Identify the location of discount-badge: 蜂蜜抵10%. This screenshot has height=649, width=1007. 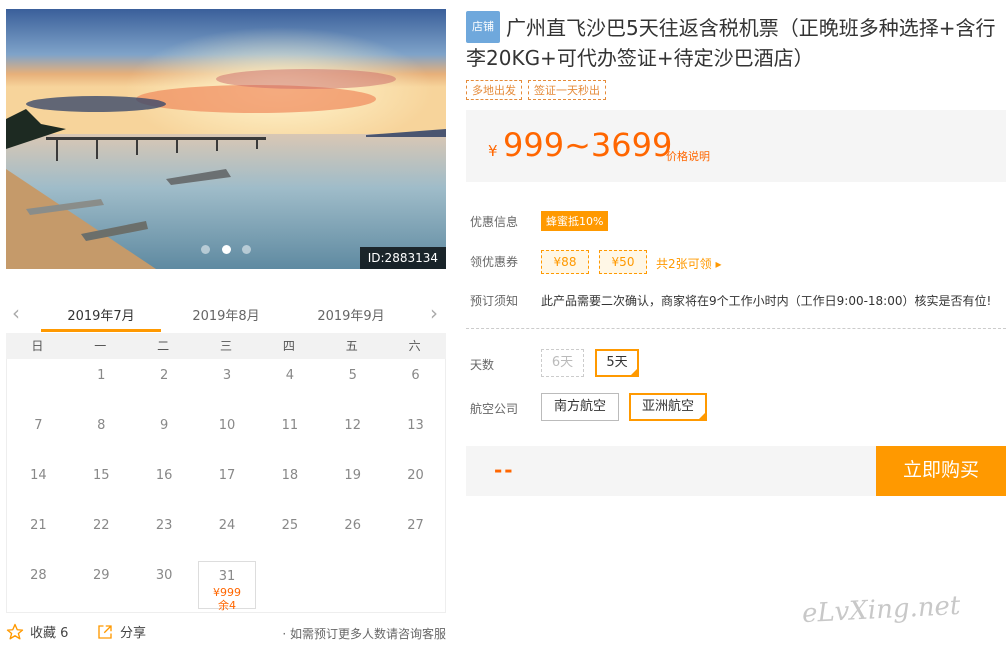
(575, 221).